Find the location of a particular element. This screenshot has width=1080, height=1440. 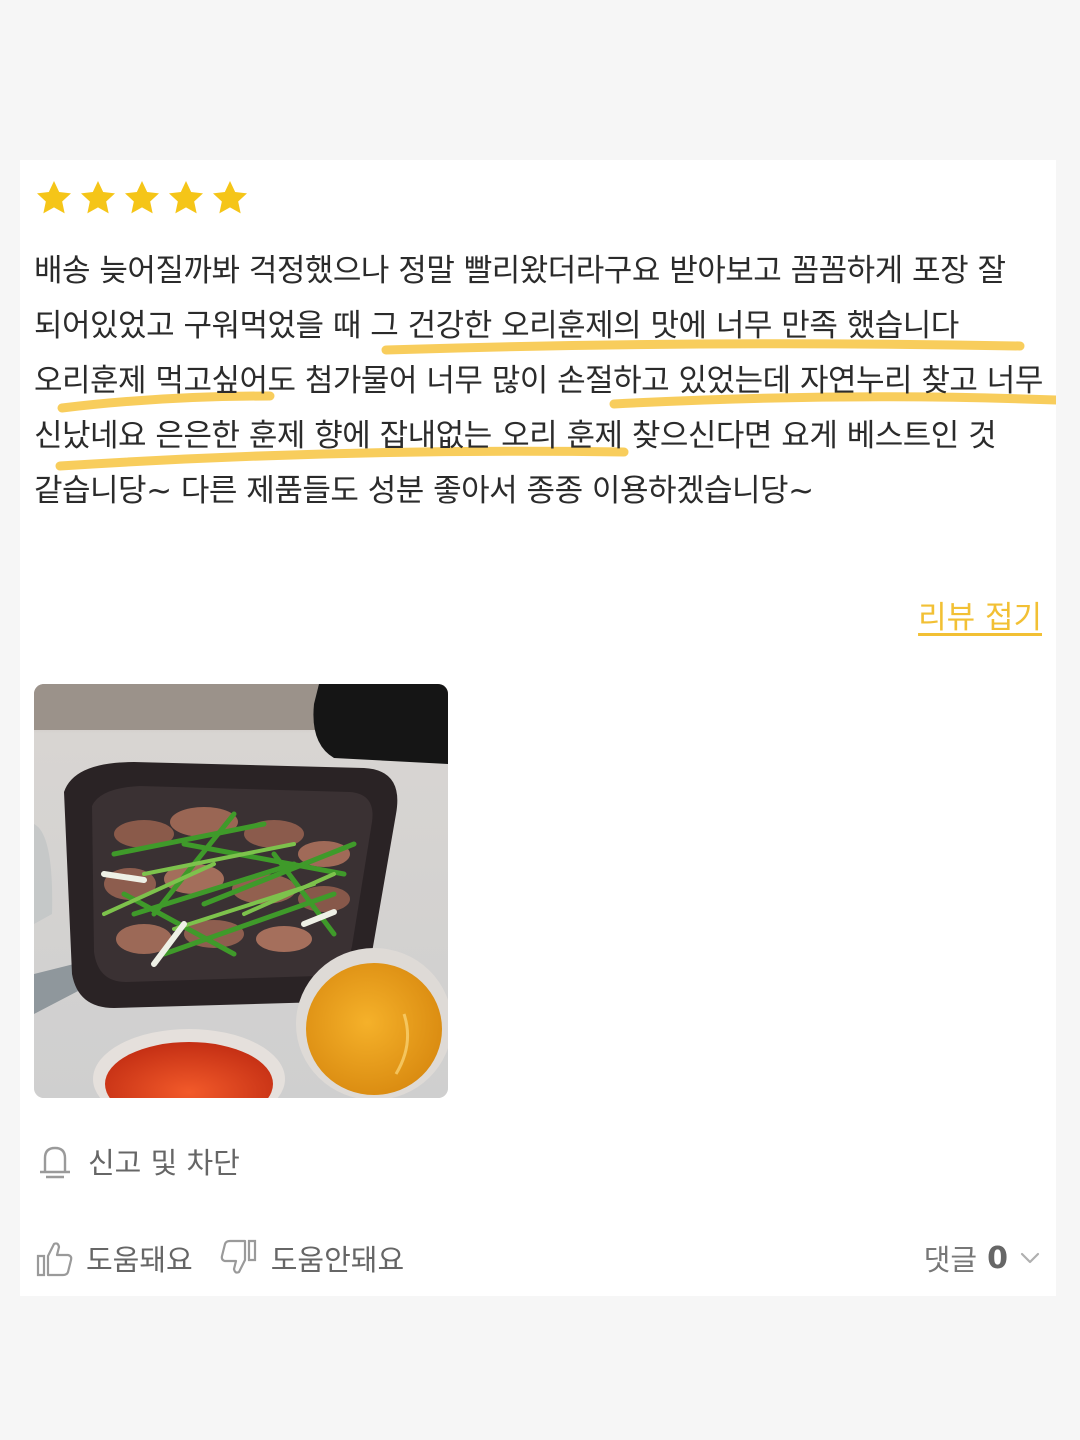

food-photo-icon is located at coordinates (241, 891).